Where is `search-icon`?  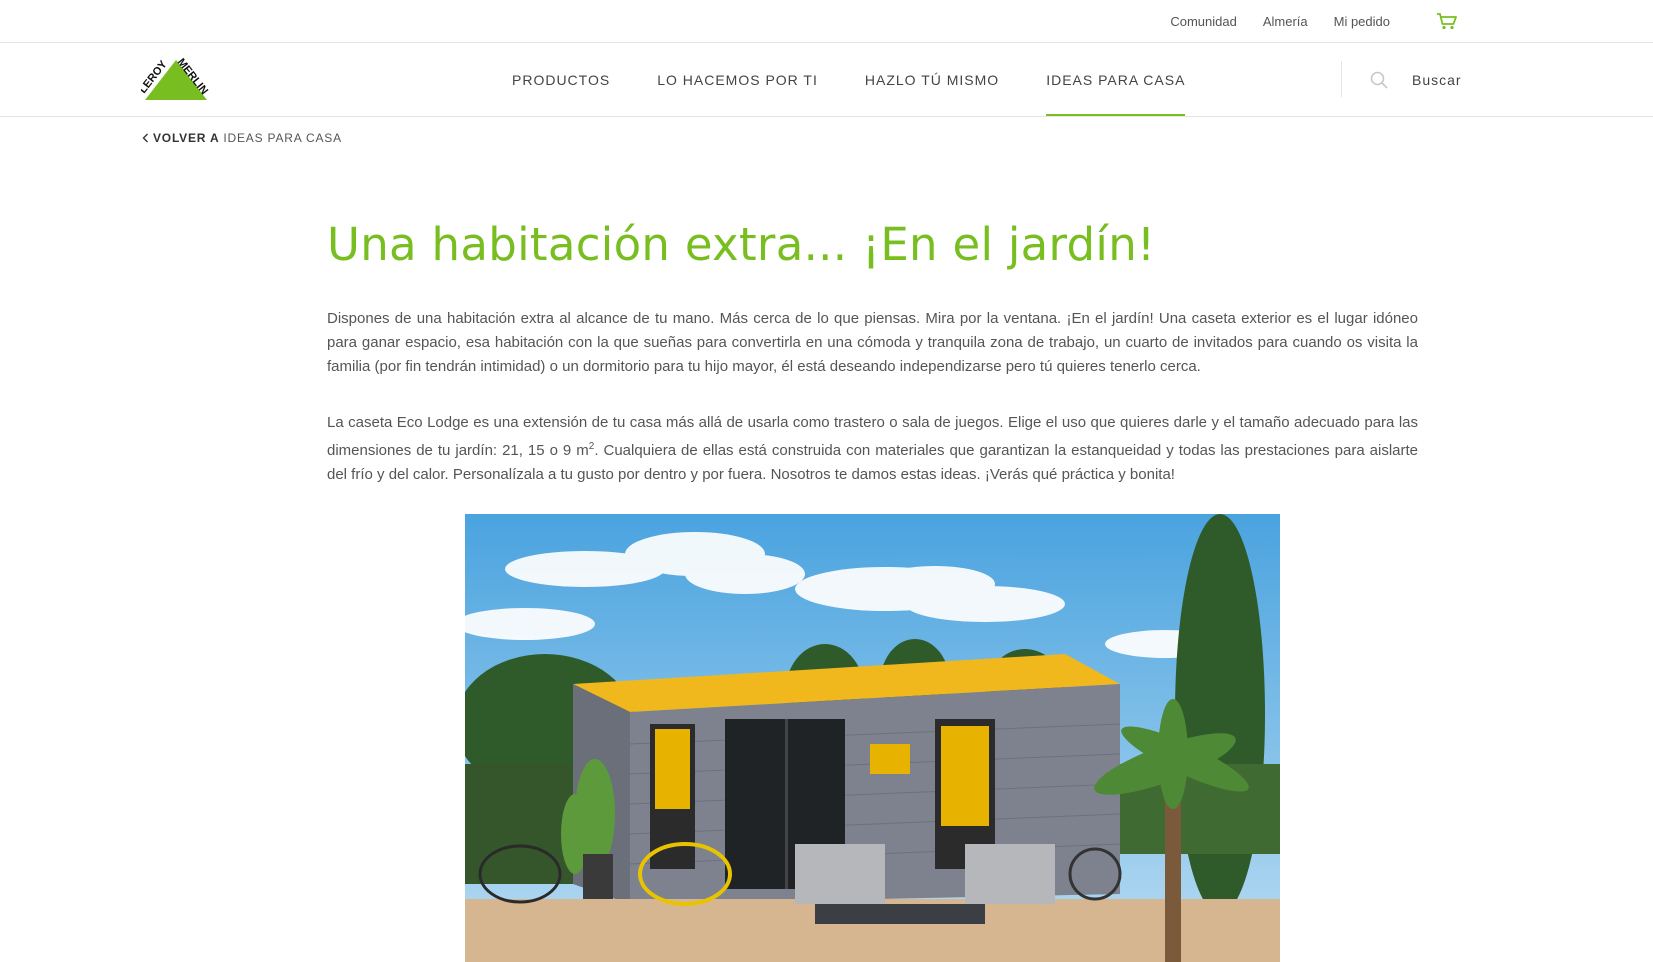 search-icon is located at coordinates (1379, 80).